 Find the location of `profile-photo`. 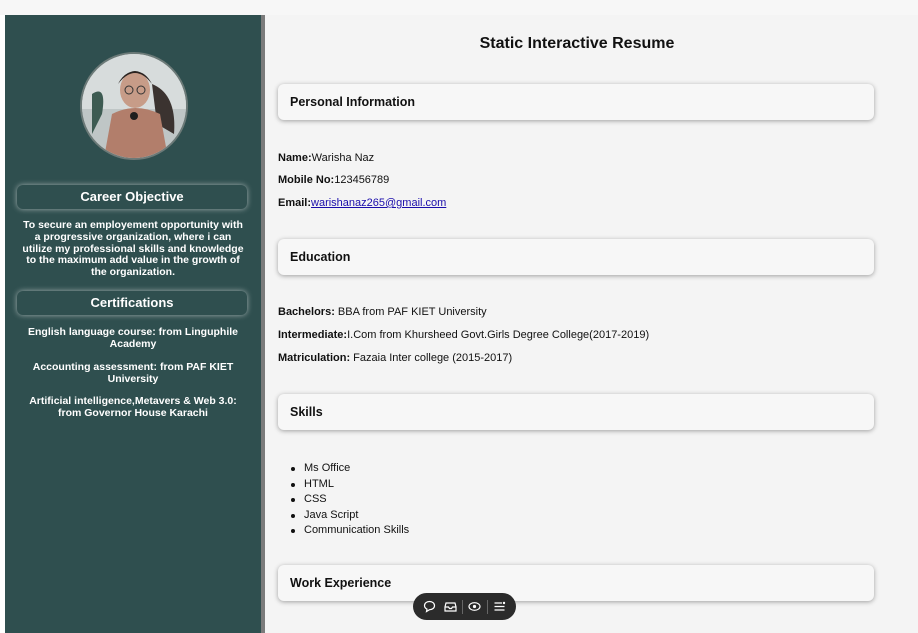

profile-photo is located at coordinates (134, 106).